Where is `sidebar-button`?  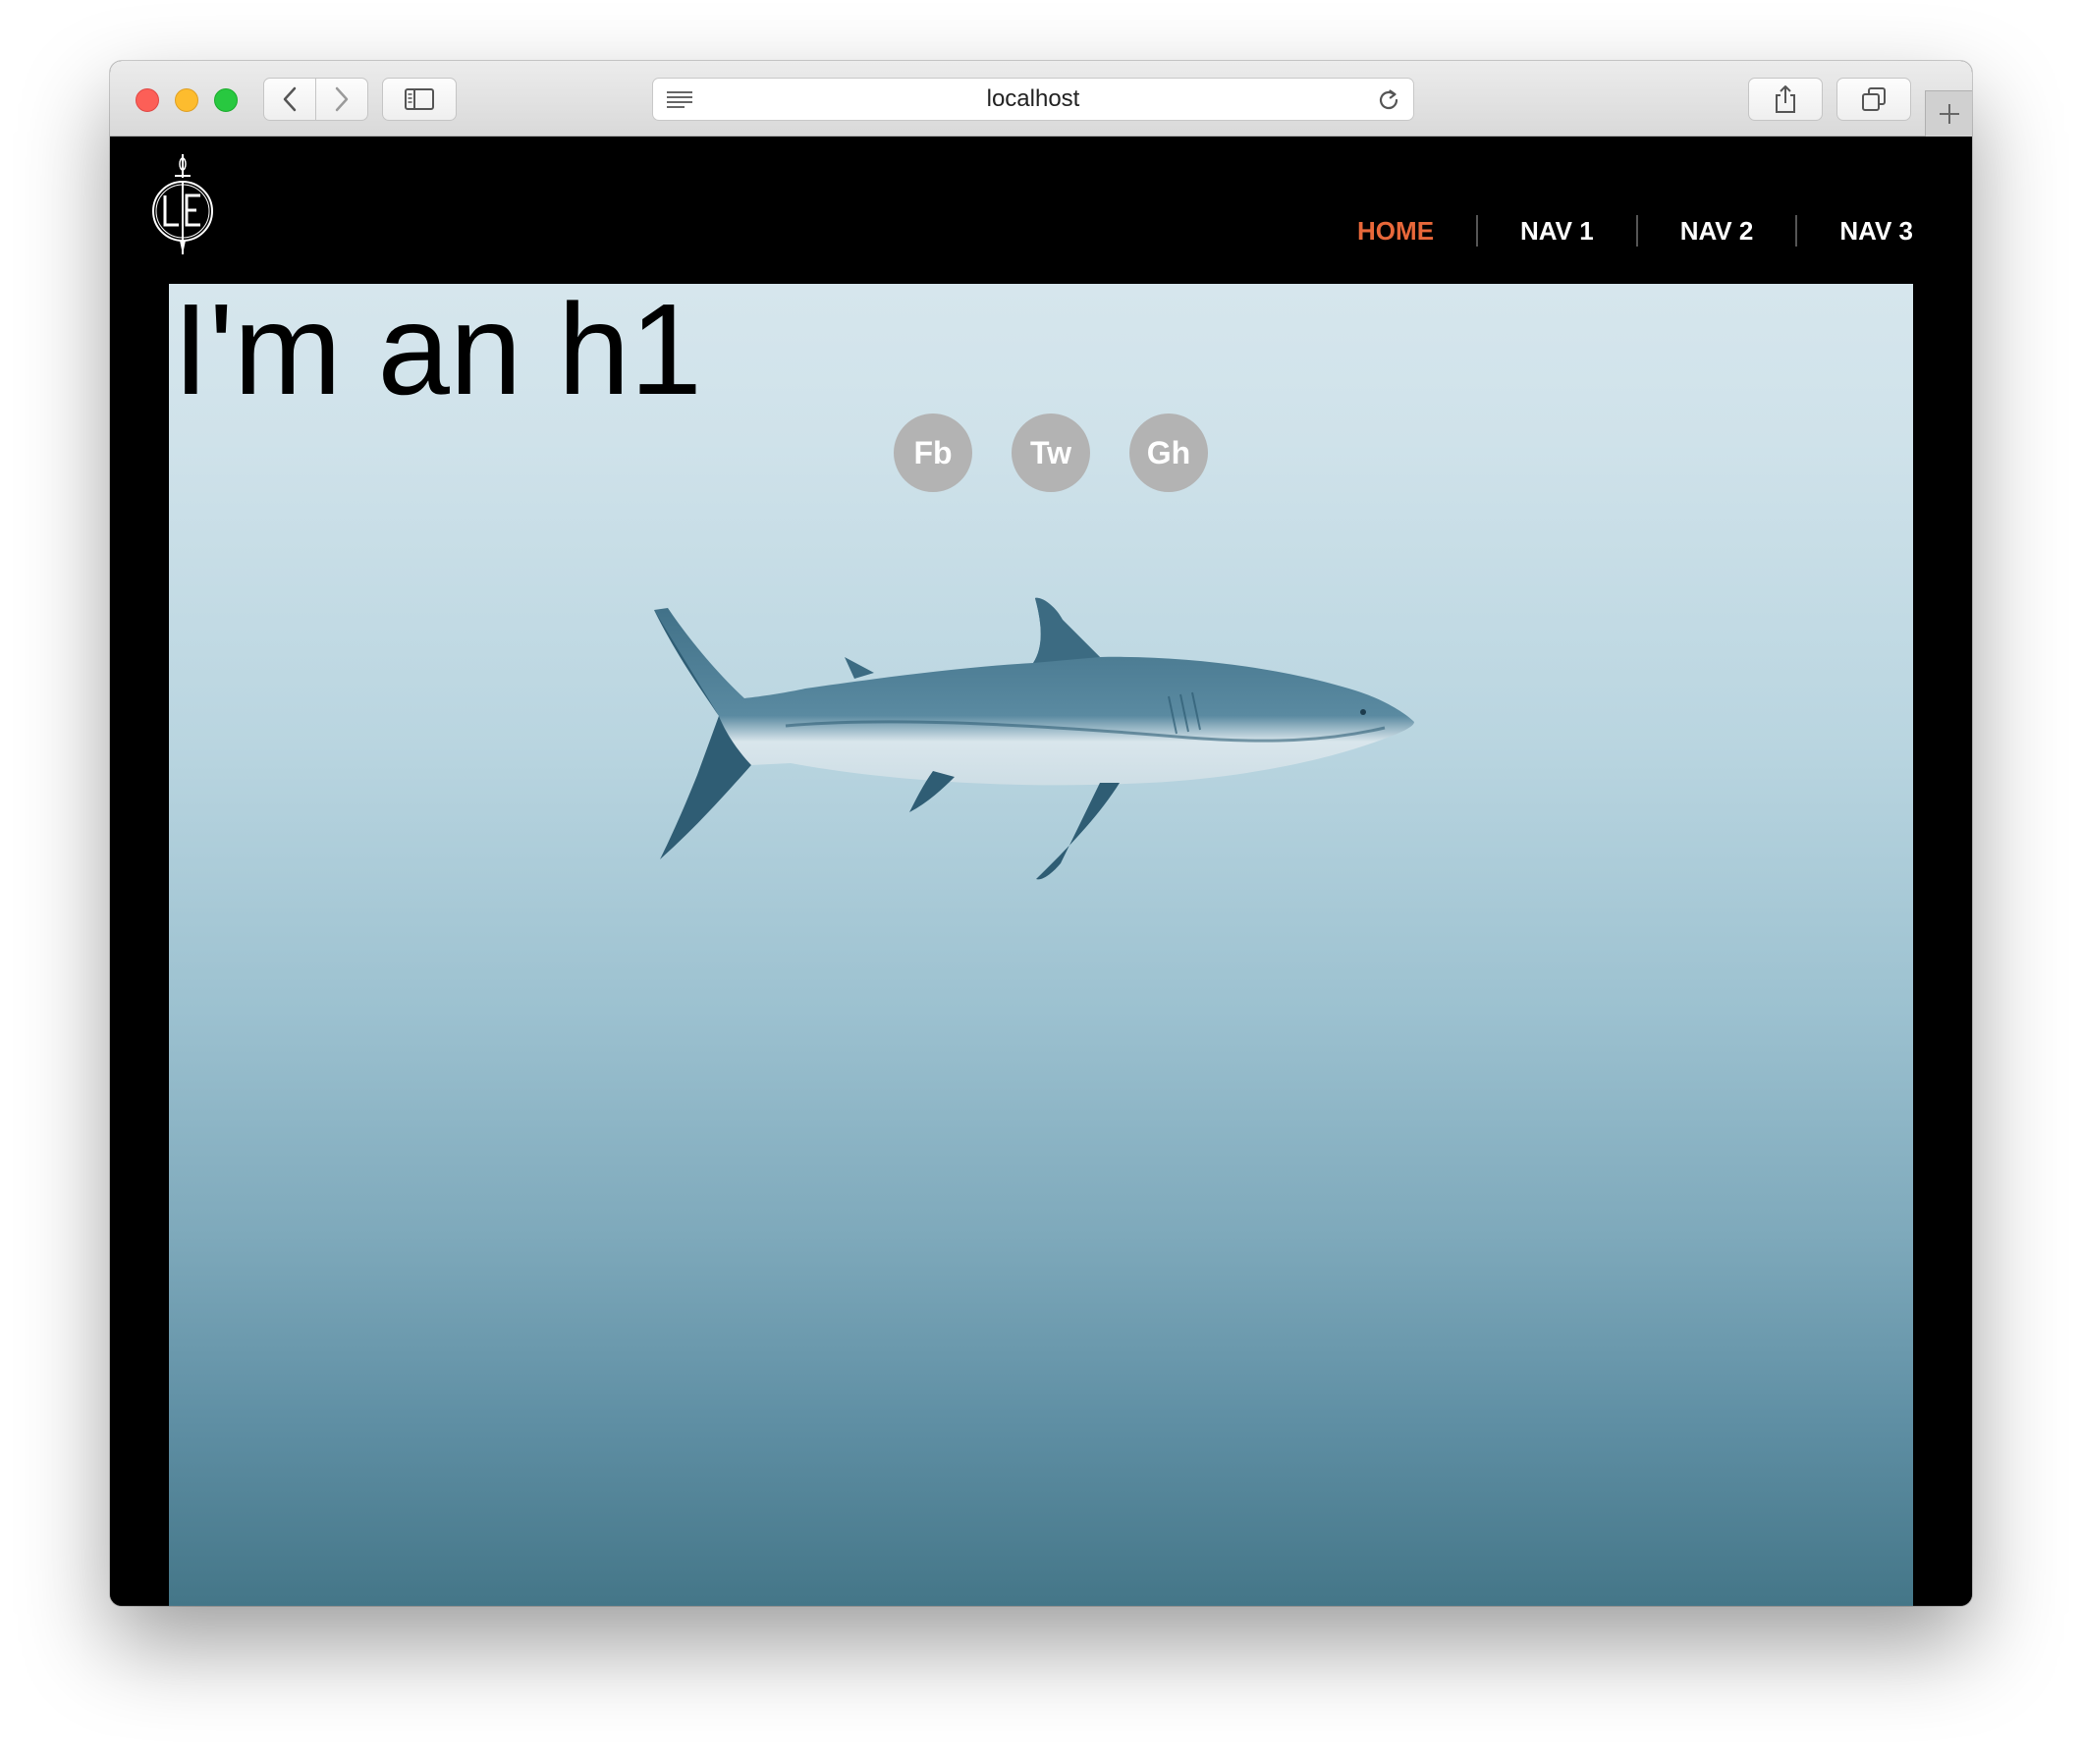
sidebar-button is located at coordinates (419, 100).